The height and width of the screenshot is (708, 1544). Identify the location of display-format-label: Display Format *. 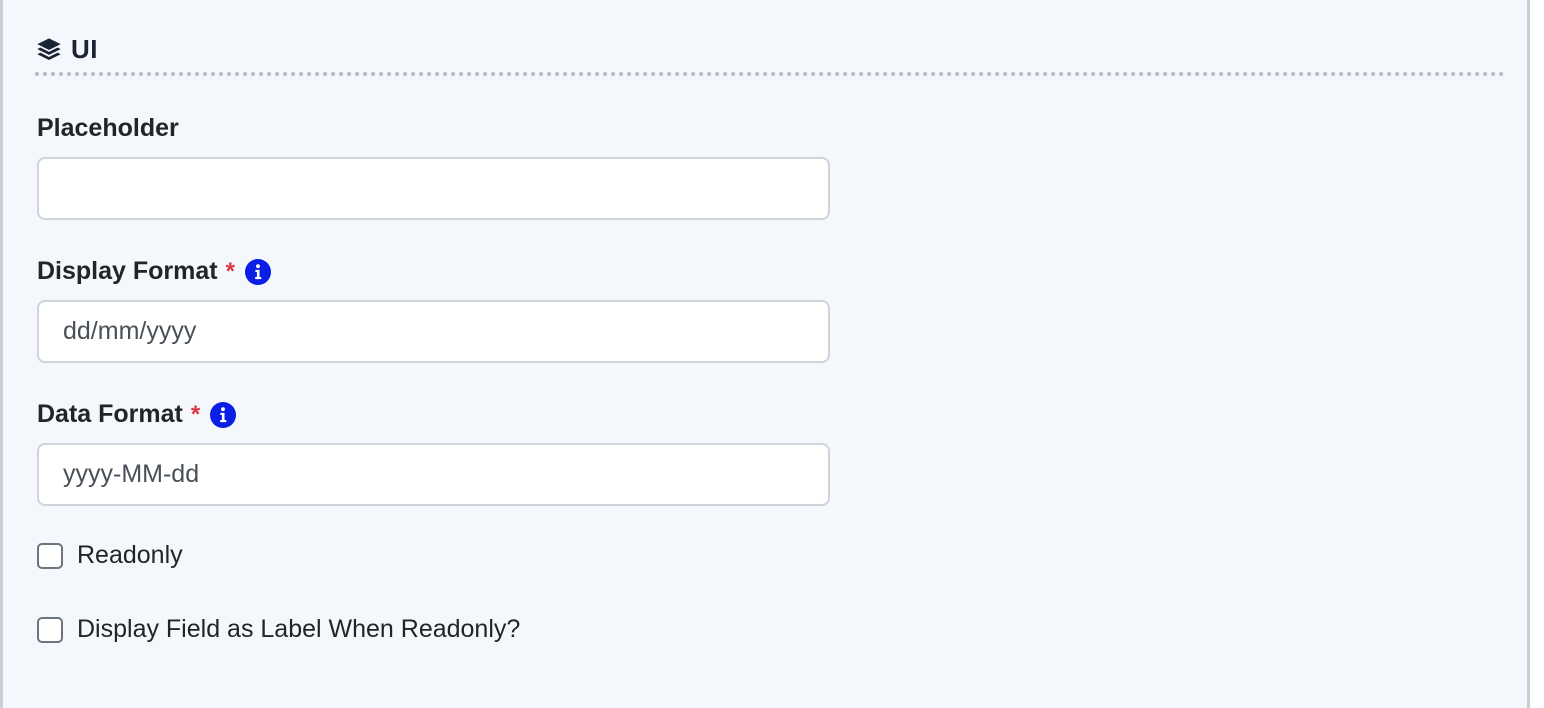
(154, 271).